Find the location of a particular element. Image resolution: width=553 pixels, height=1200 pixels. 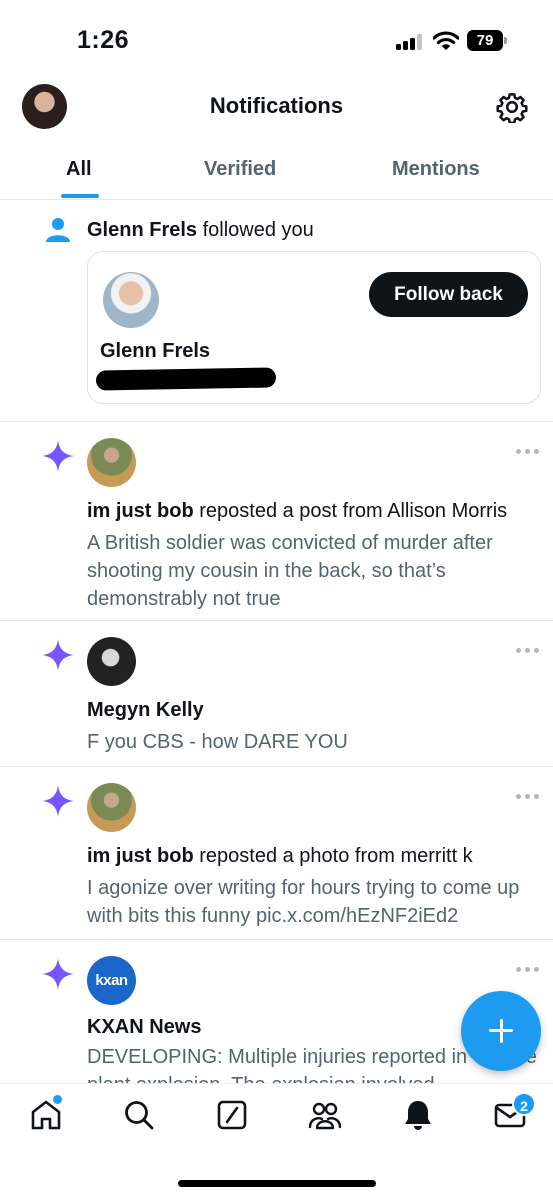

compose-button is located at coordinates (501, 1031).